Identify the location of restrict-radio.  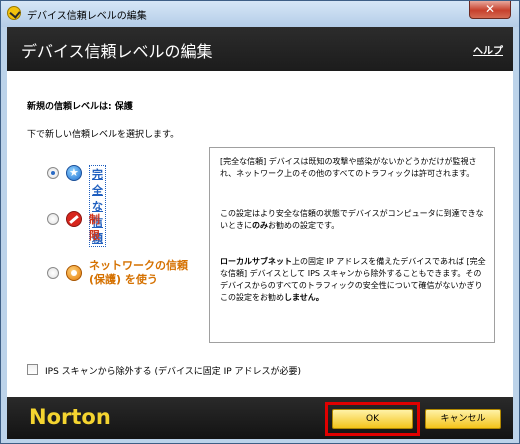
(53, 219).